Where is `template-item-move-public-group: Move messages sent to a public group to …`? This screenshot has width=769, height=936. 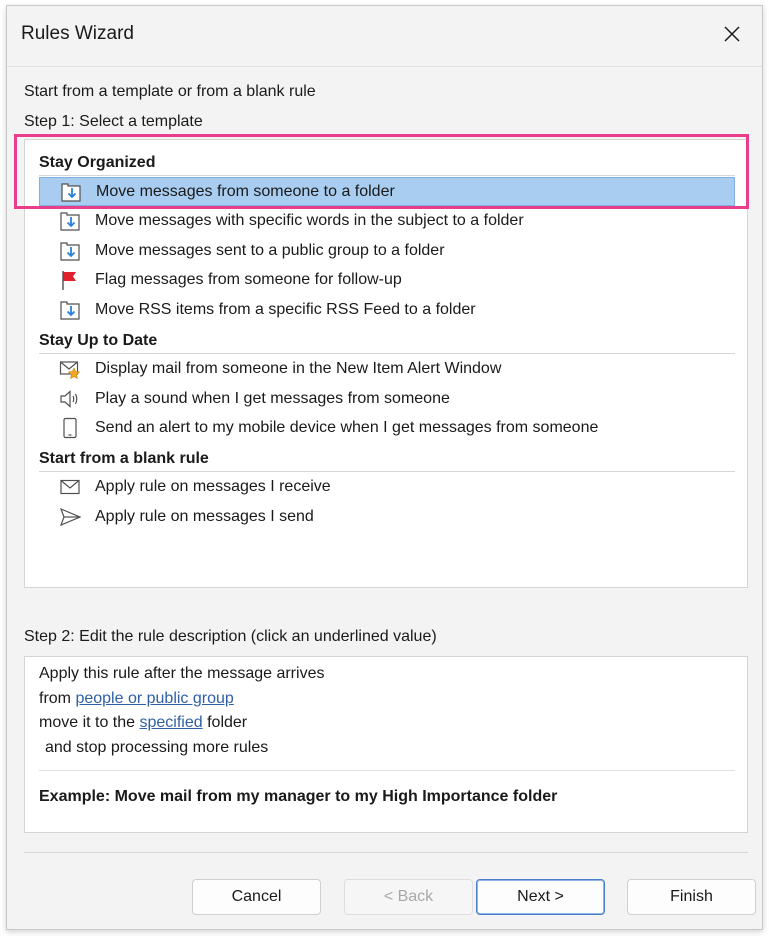 template-item-move-public-group: Move messages sent to a public group to … is located at coordinates (387, 251).